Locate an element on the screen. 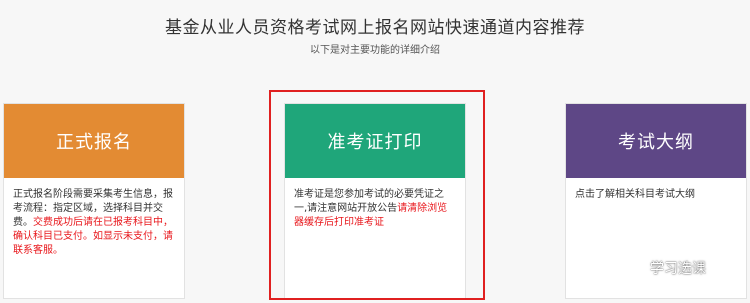 Image resolution: width=750 pixels, height=303 pixels. card-syllabus-body: 点击了解相关科目考试大纲 is located at coordinates (656, 190).